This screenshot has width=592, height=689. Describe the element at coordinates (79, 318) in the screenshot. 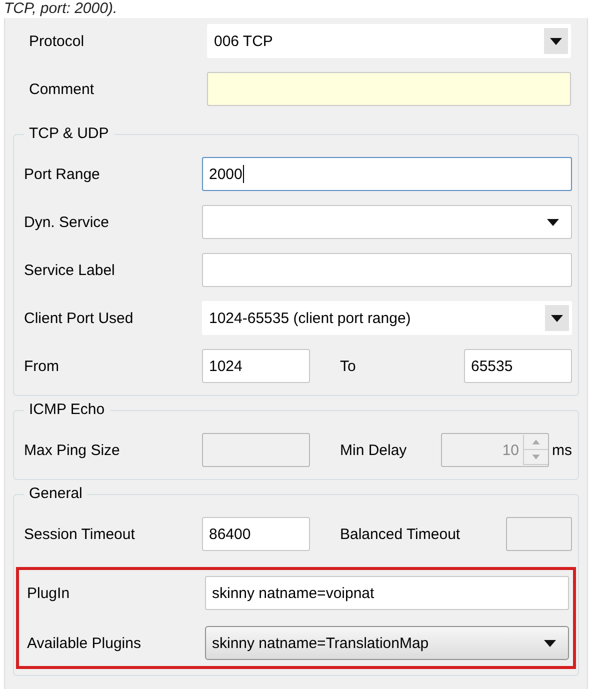

I see `field-label: Client Port Used` at that location.